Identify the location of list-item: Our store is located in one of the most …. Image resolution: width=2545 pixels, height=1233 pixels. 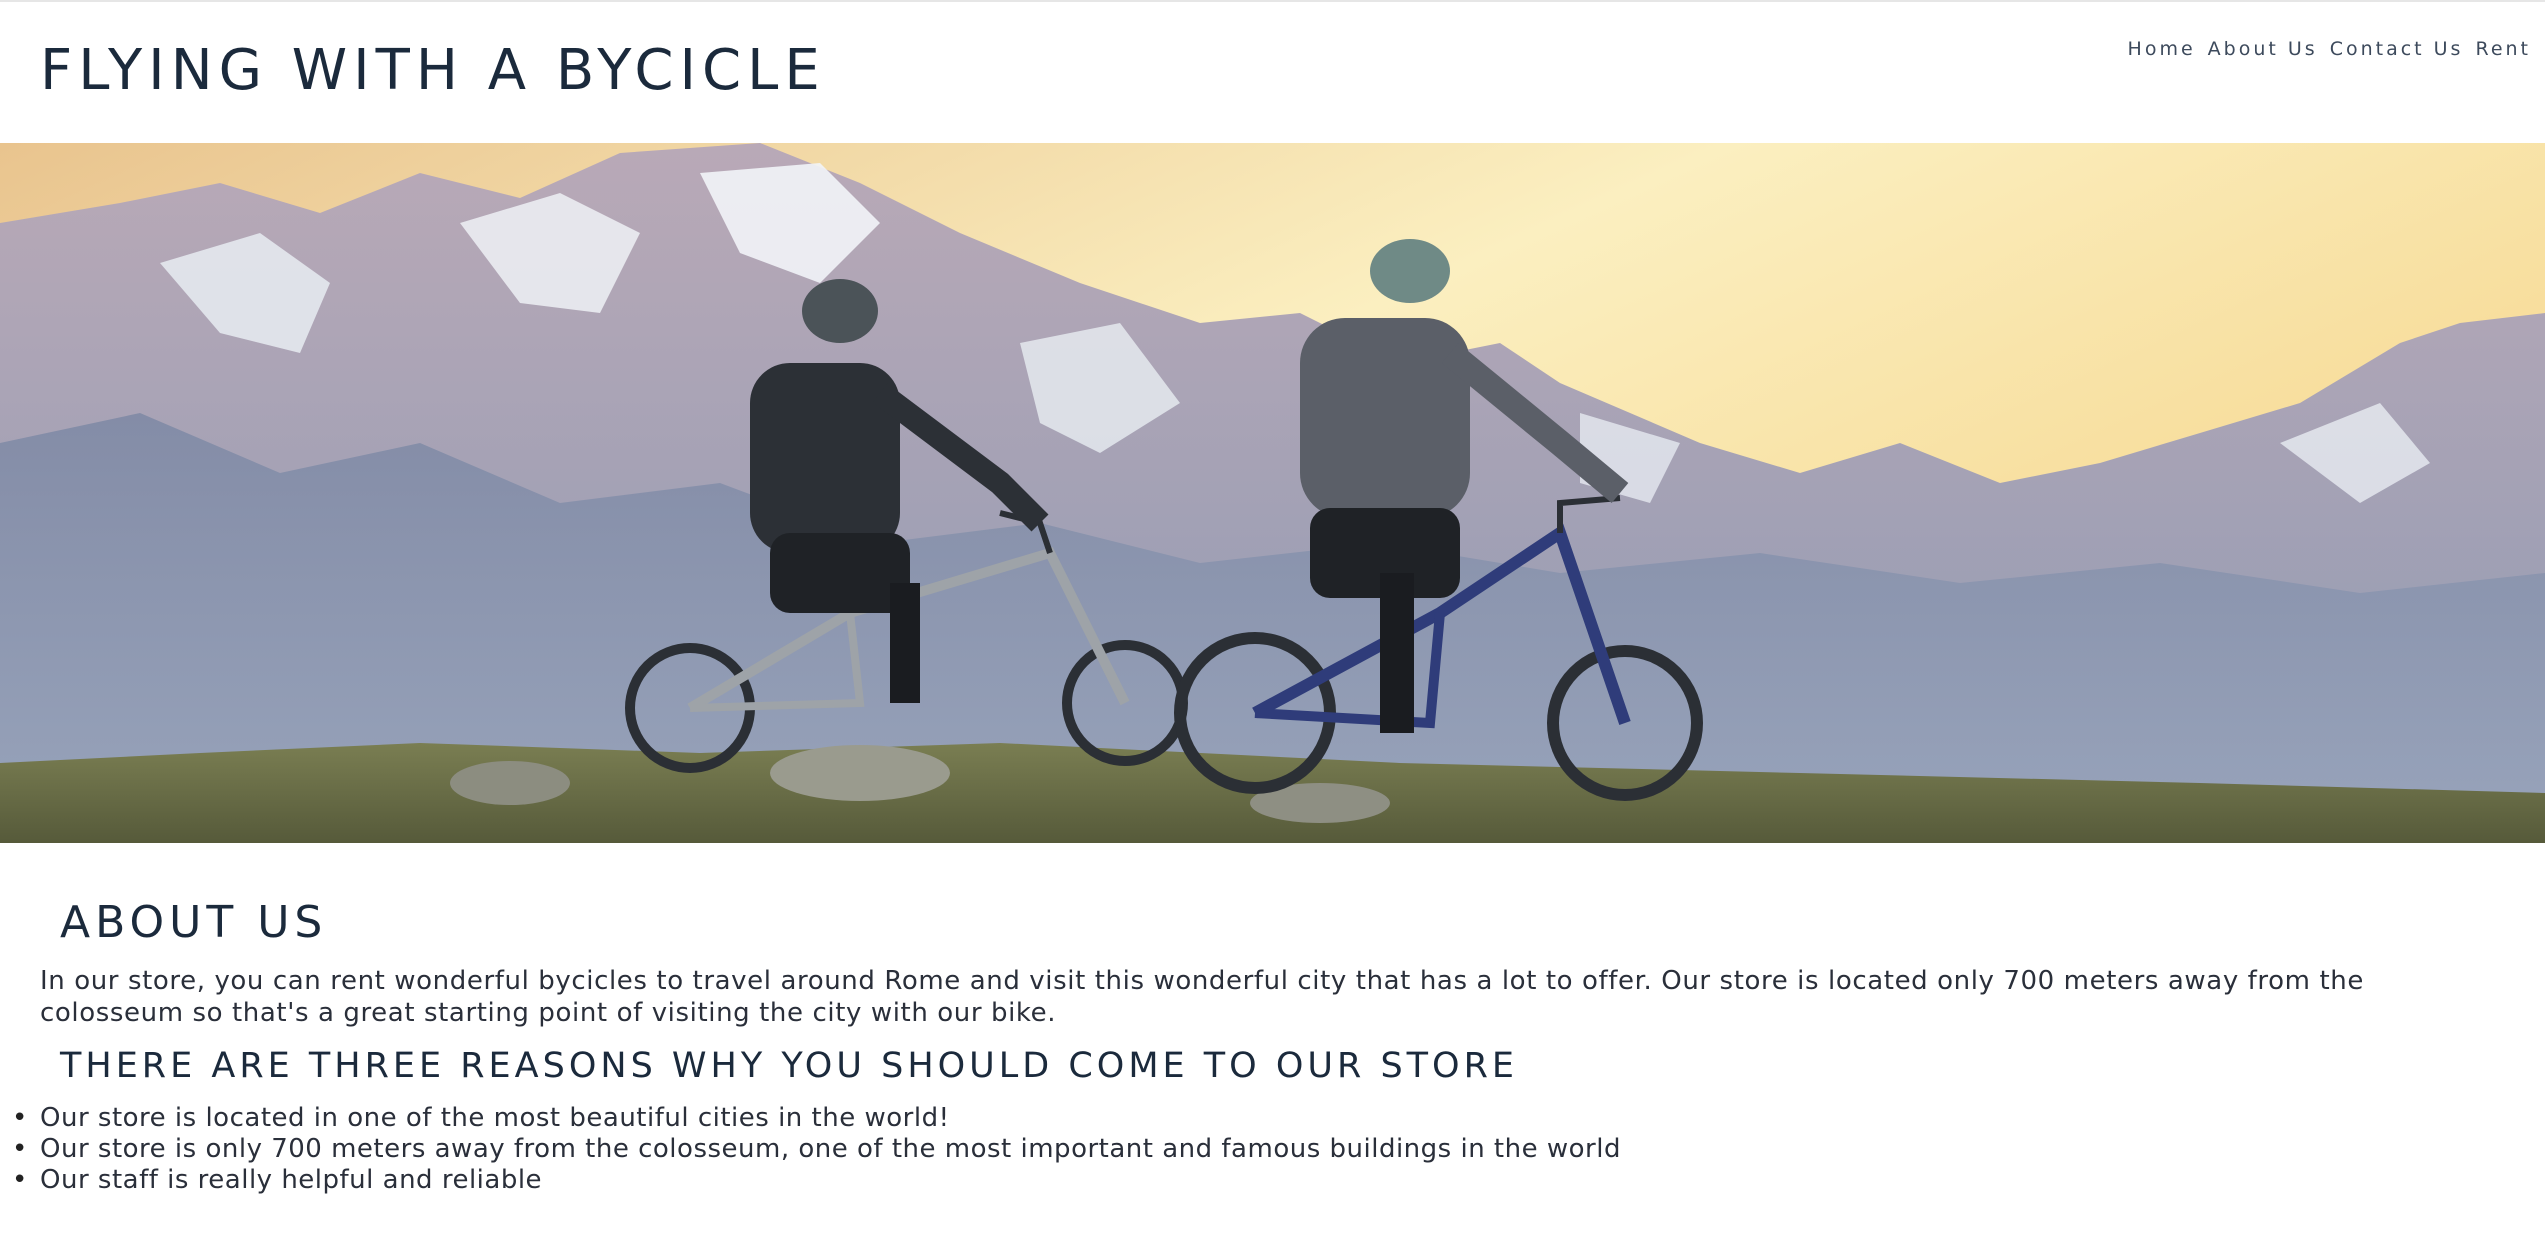
(816, 1118).